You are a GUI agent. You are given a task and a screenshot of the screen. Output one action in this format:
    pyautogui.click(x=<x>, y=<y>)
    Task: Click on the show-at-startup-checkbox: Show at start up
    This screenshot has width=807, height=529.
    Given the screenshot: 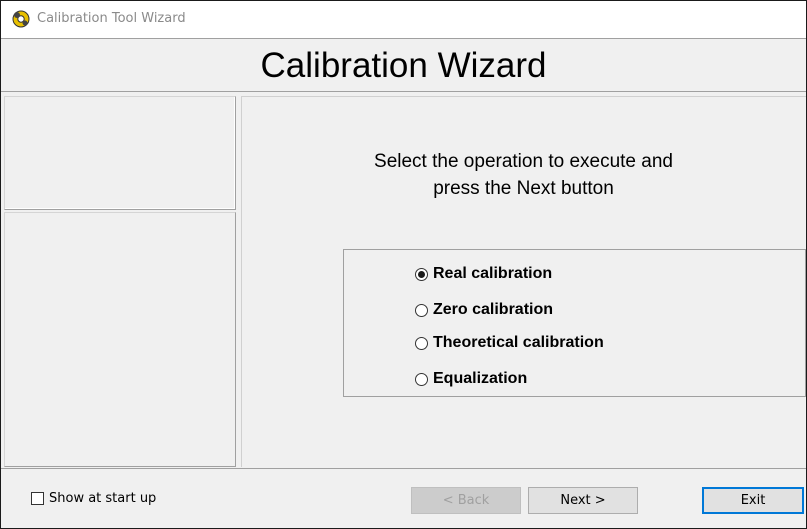 What is the action you would take?
    pyautogui.click(x=93, y=498)
    